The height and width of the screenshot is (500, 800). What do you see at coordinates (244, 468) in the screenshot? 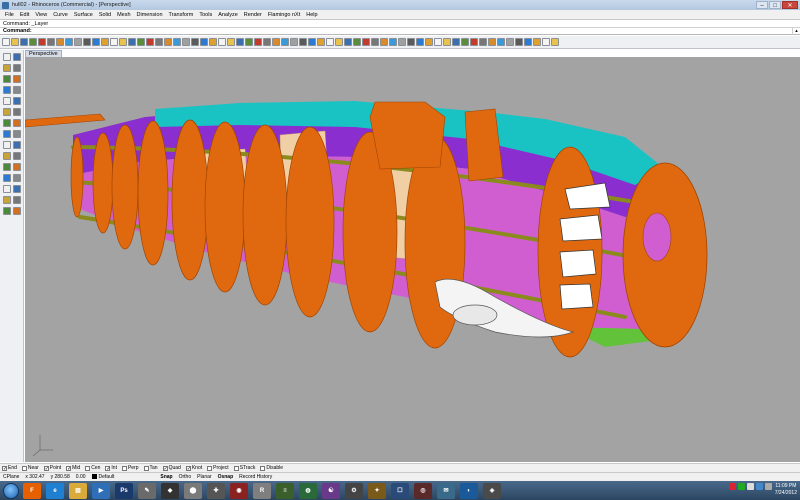
I see `osnap-strack: STrack` at bounding box center [244, 468].